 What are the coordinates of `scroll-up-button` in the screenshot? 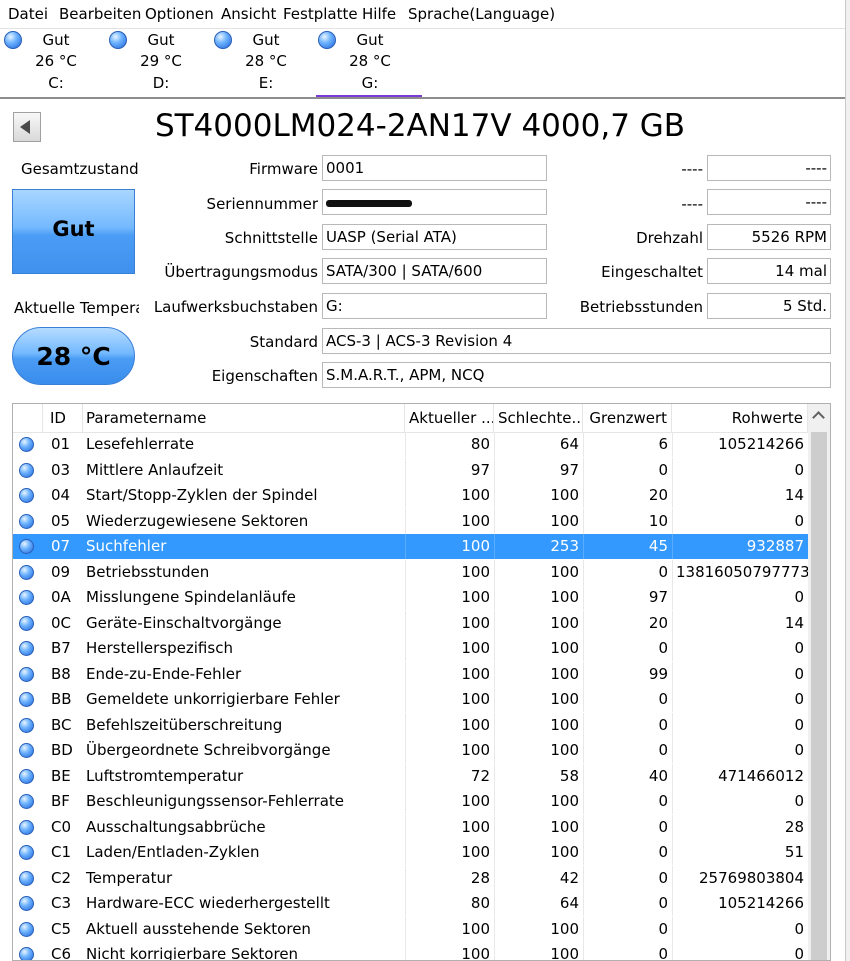 It's located at (819, 417).